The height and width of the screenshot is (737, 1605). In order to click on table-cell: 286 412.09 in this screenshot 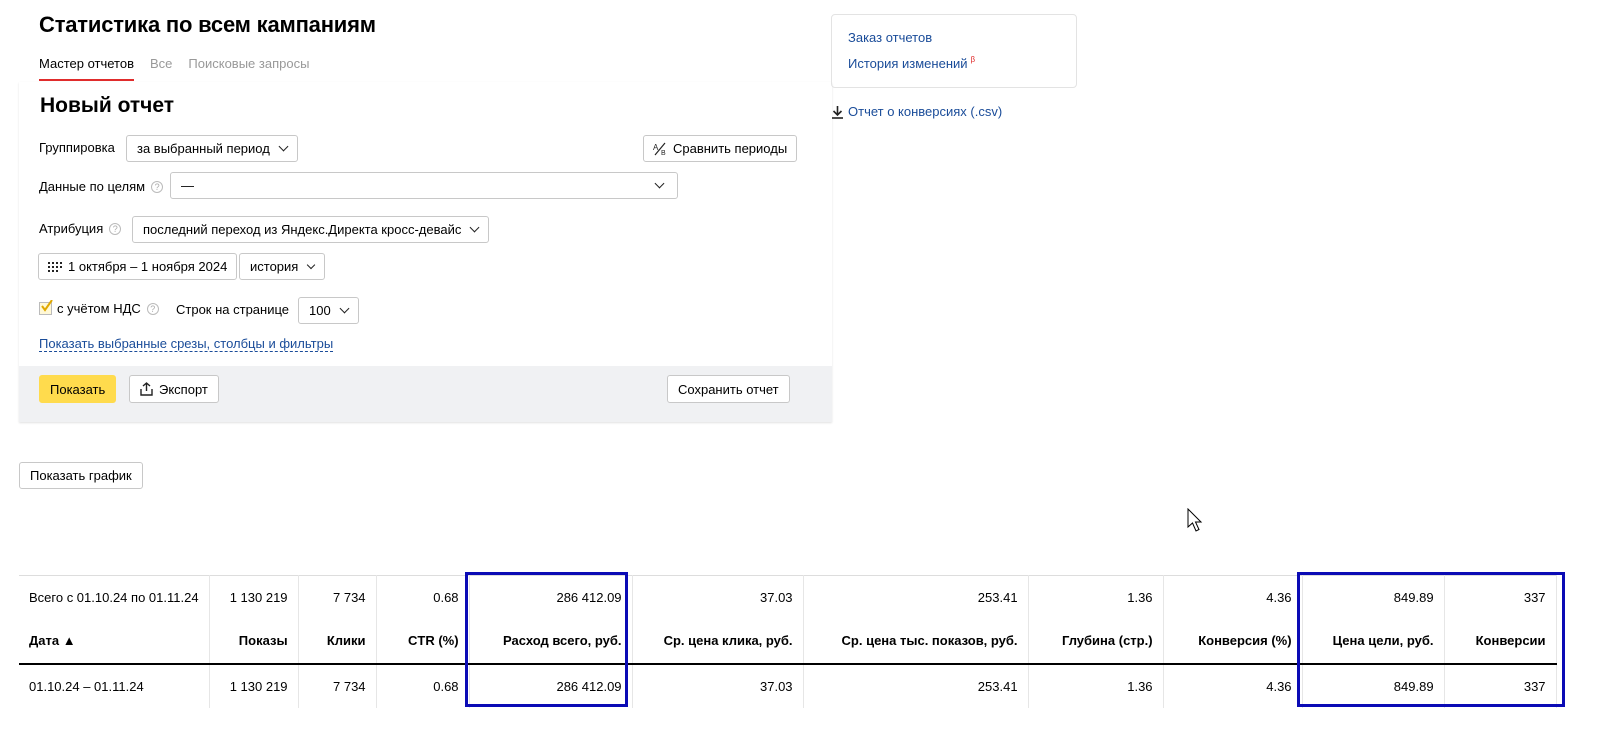, I will do `click(551, 685)`.